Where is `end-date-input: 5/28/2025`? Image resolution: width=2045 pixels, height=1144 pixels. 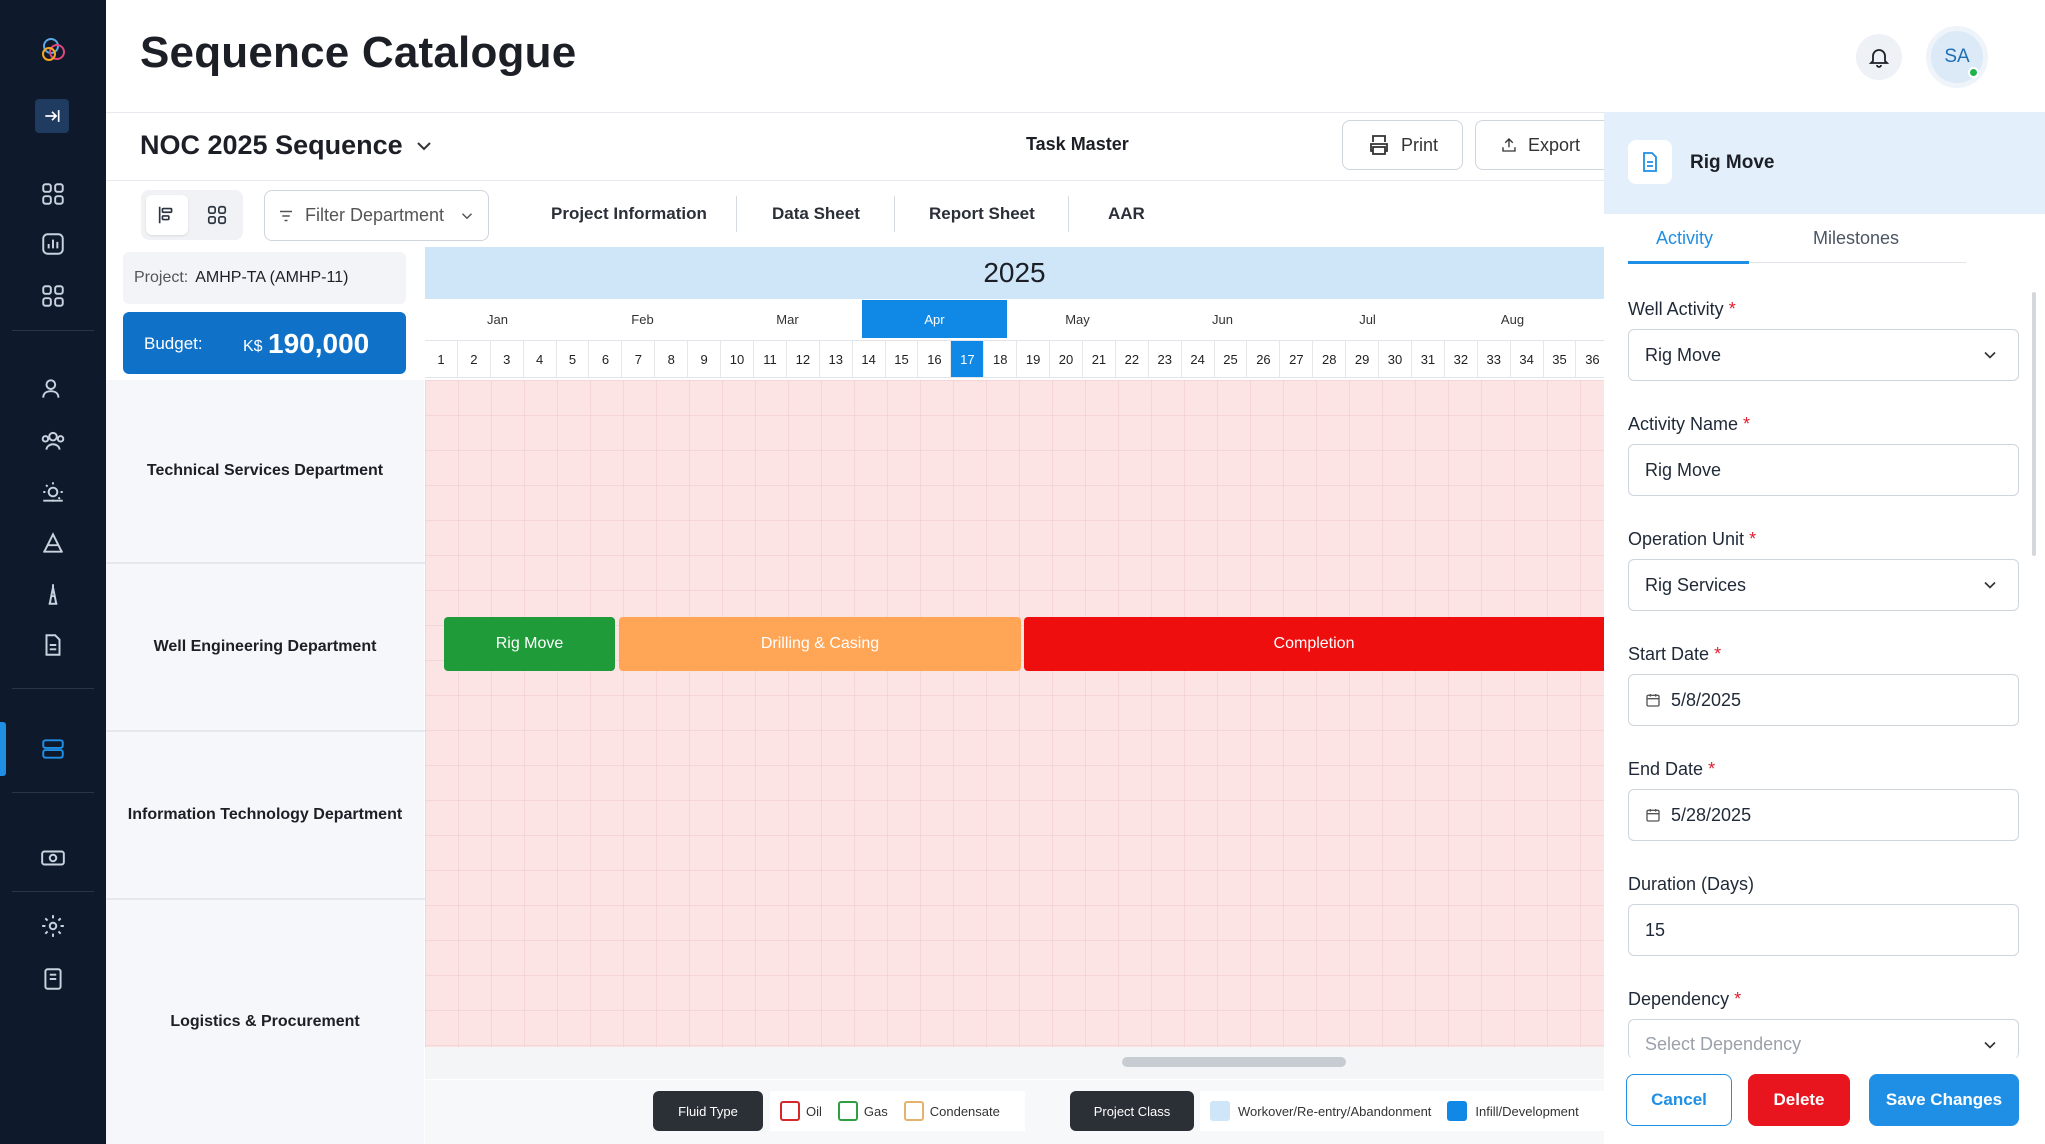
end-date-input: 5/28/2025 is located at coordinates (1823, 815).